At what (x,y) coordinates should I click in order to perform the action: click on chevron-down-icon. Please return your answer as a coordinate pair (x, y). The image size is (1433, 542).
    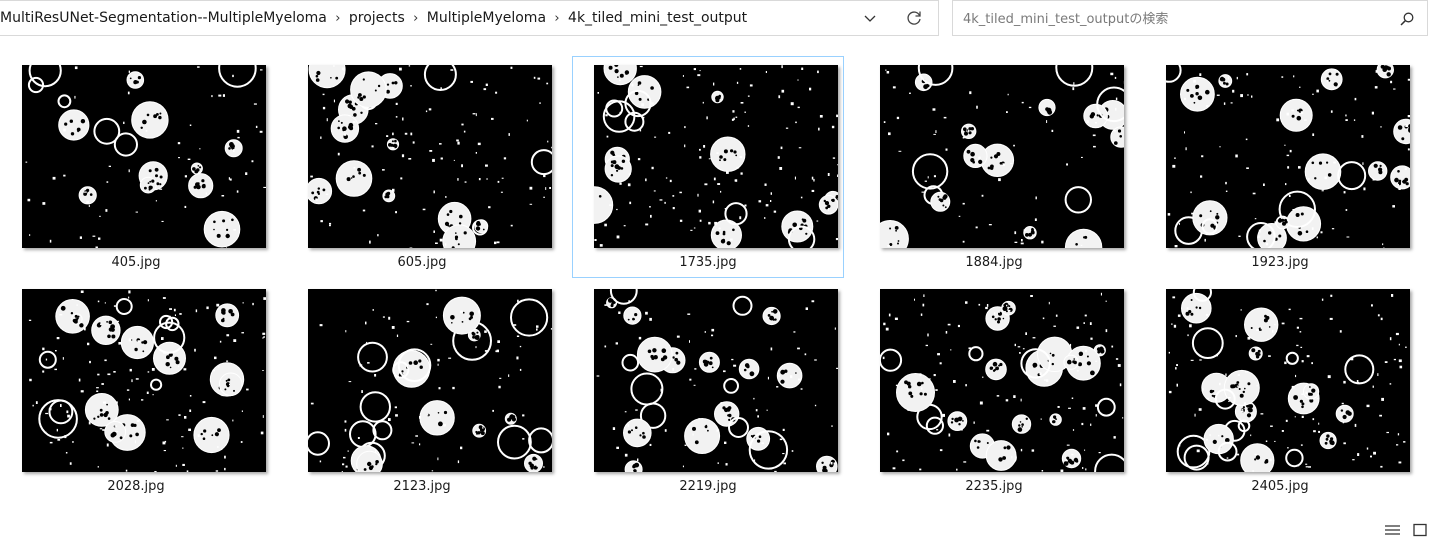
    Looking at the image, I should click on (870, 18).